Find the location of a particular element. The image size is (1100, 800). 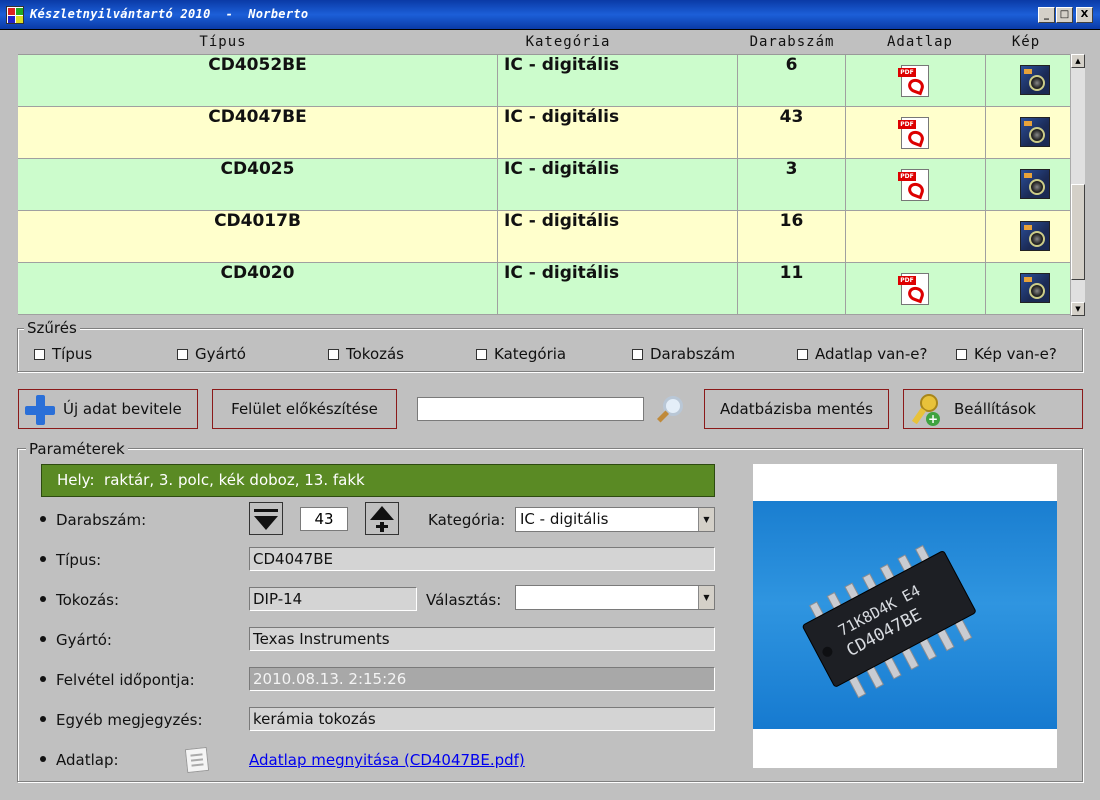

part-photo-frame: 71K8D4K E4 CD4047BE is located at coordinates (905, 616).